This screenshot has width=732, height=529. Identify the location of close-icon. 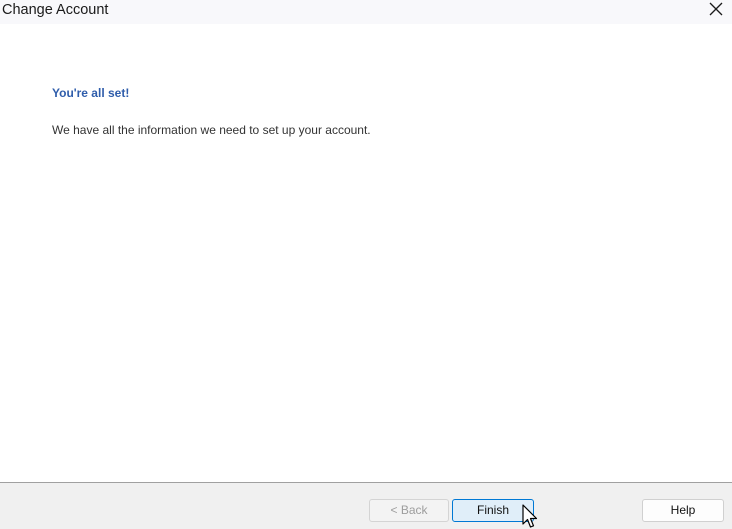
(716, 9).